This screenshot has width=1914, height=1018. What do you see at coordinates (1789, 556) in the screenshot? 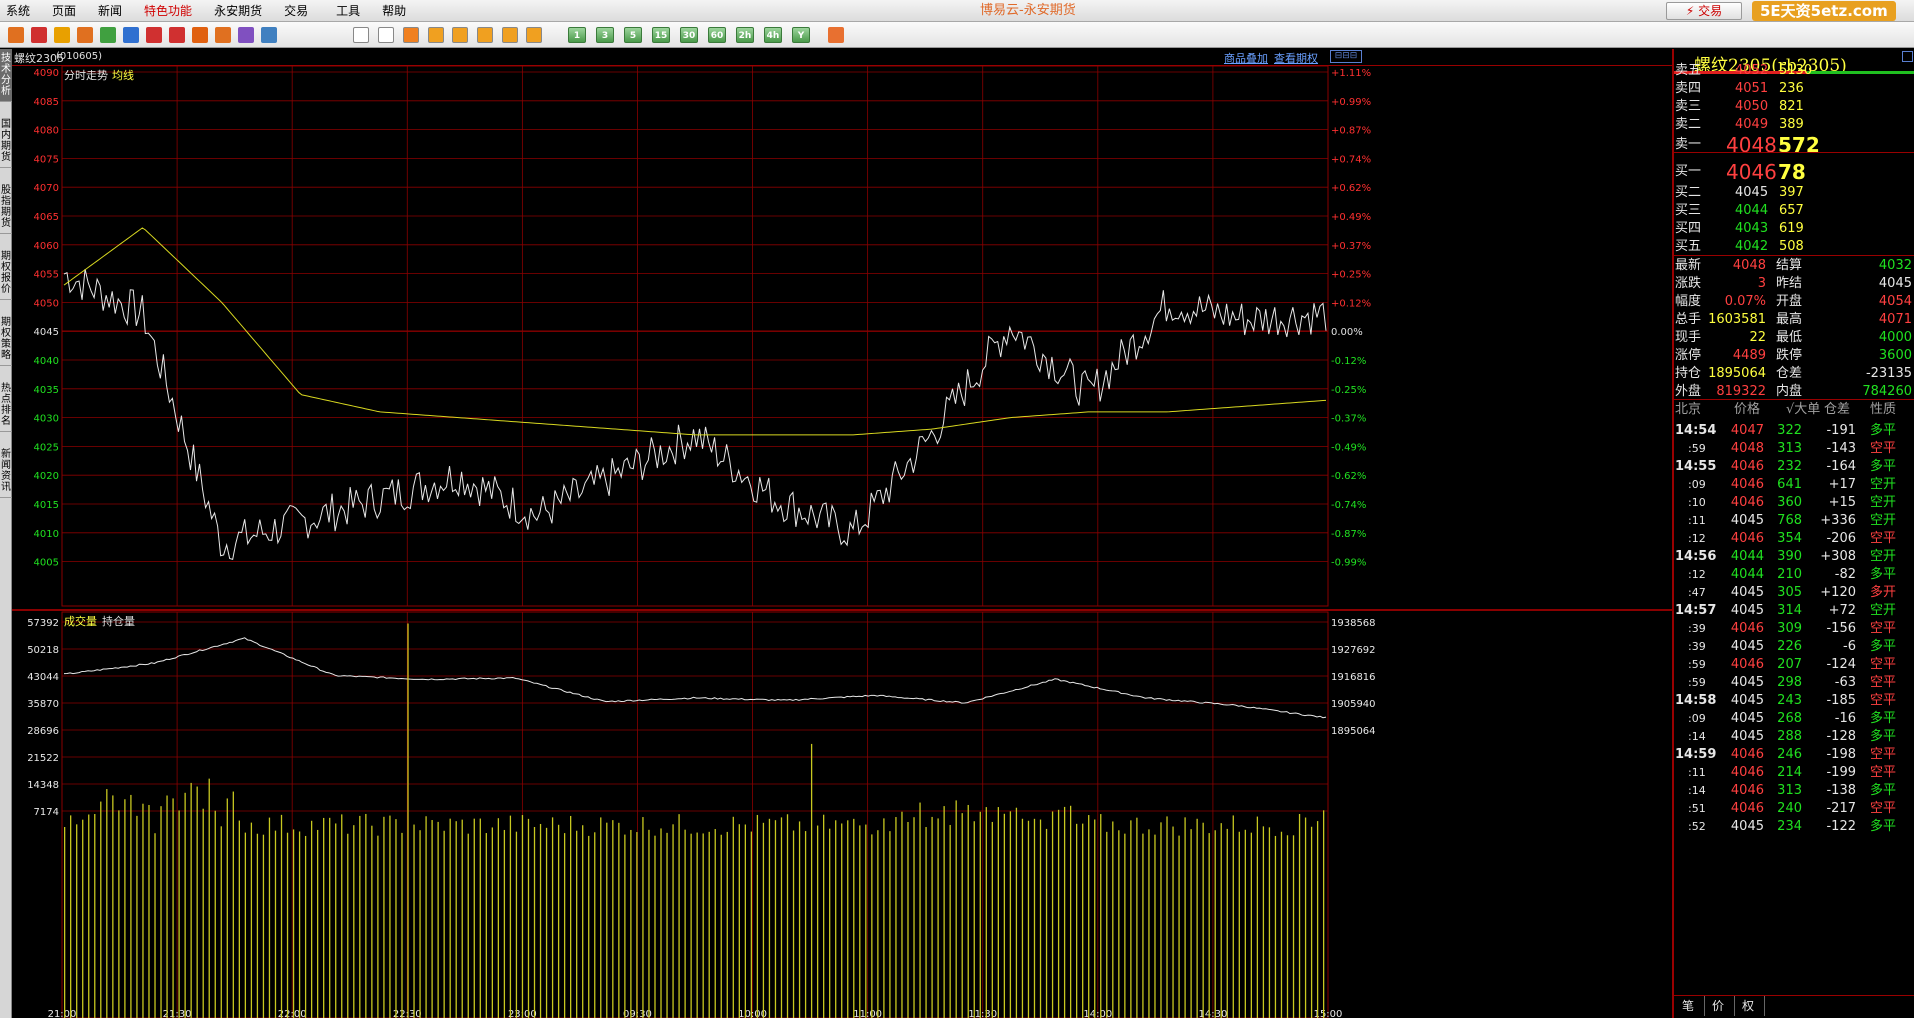
I see `tick-volume: 390` at bounding box center [1789, 556].